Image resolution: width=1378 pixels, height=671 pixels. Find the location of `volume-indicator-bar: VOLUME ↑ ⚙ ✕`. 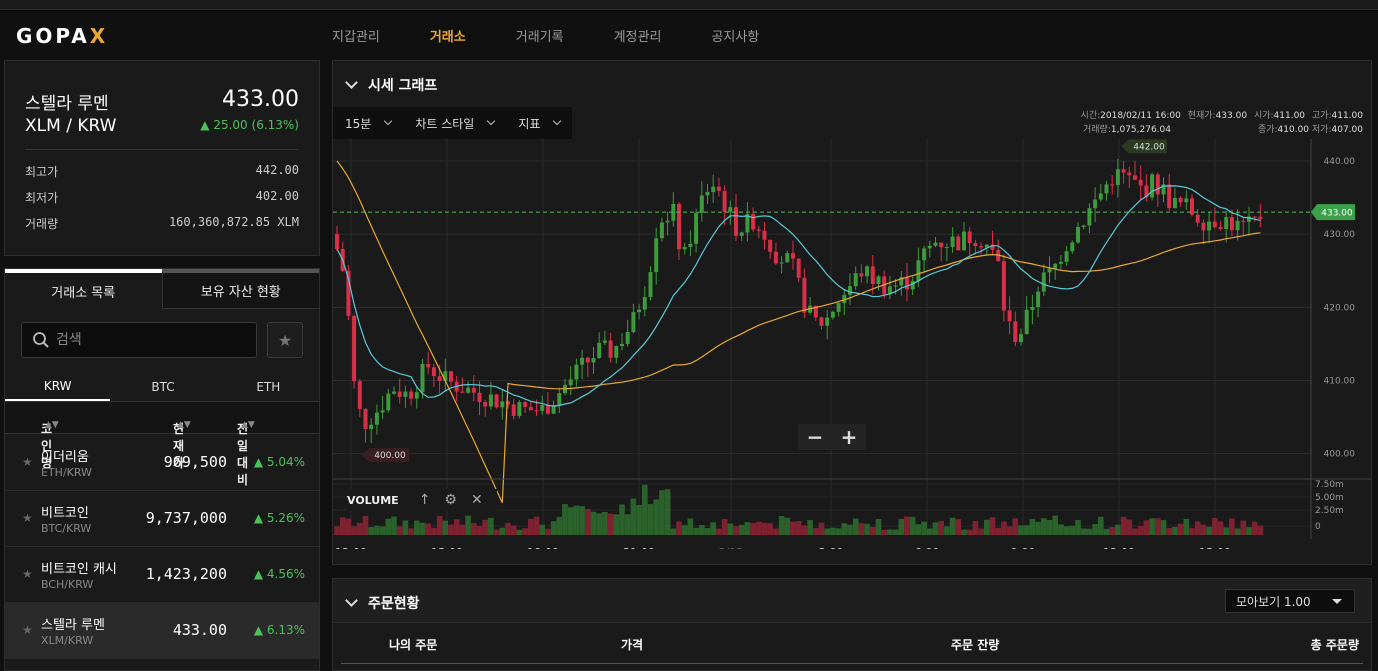

volume-indicator-bar: VOLUME ↑ ⚙ ✕ is located at coordinates (422, 500).